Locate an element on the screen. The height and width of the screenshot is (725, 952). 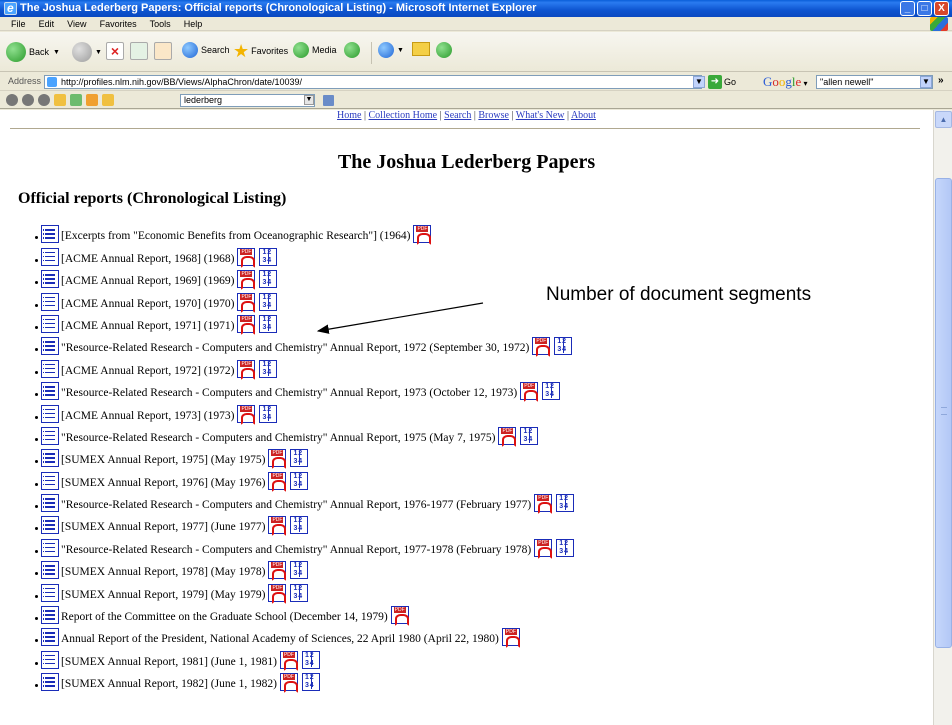
menu-tools: Tools is located at coordinates (160, 24).